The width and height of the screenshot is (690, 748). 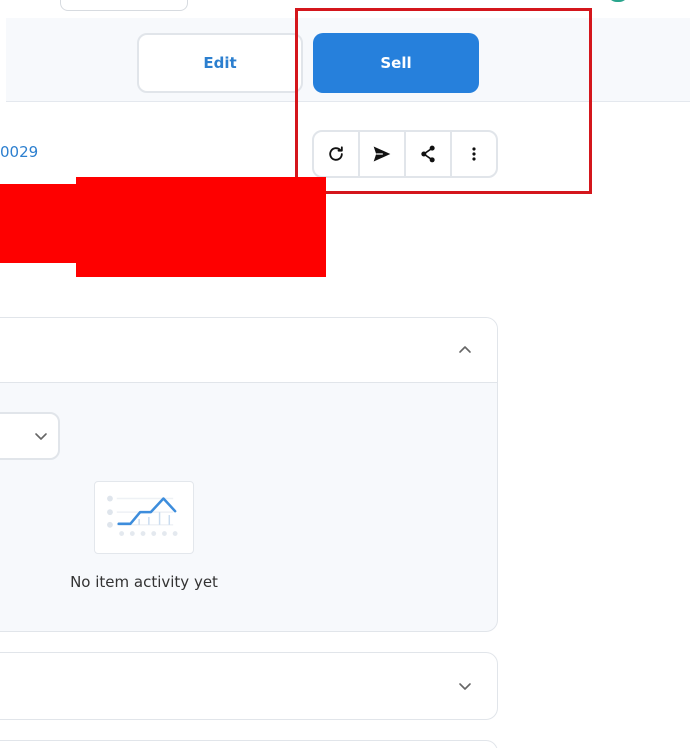 I want to click on more-vertical-icon, so click(x=474, y=154).